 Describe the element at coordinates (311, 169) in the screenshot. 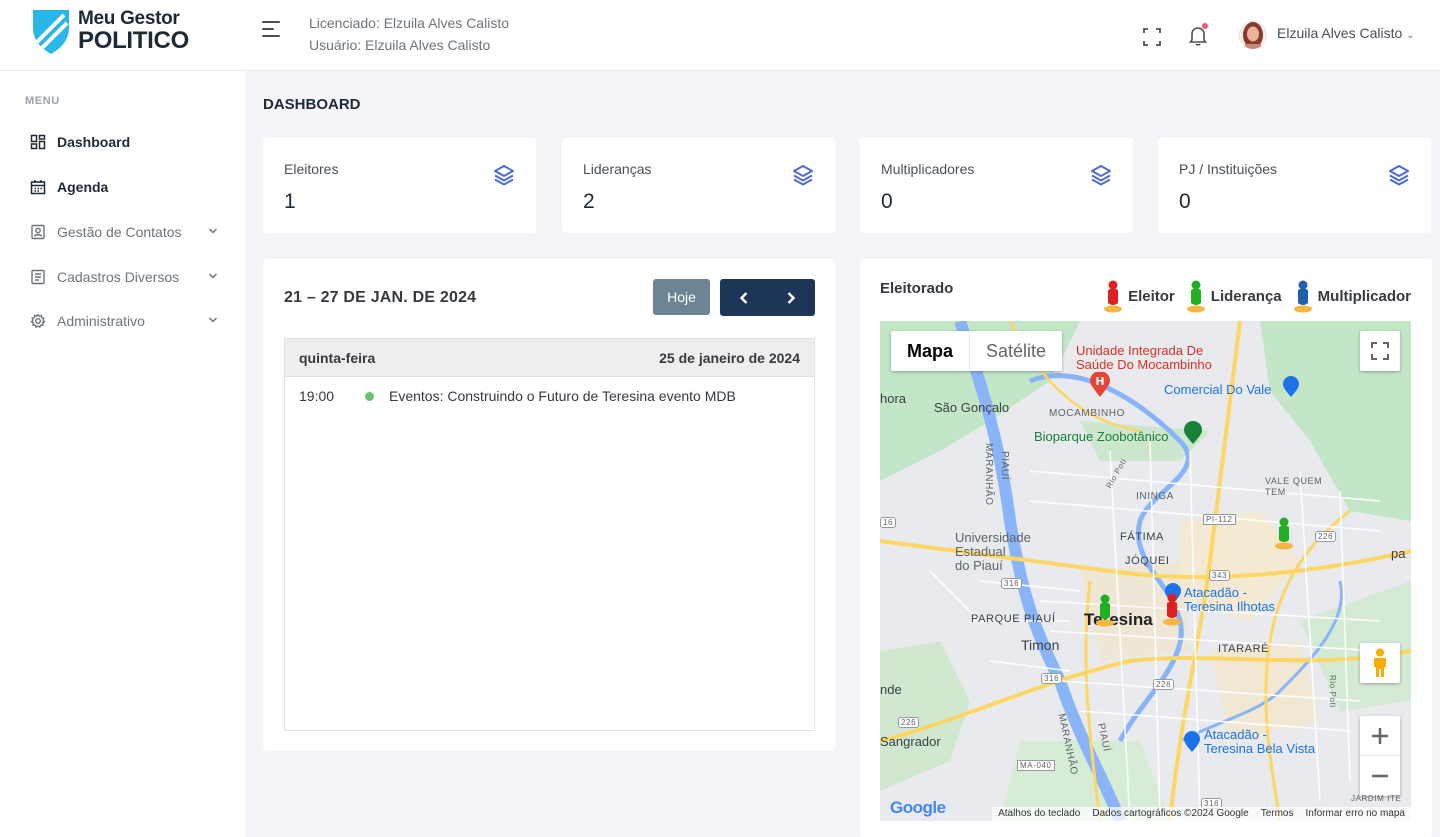

I see `stat-label: Eleitores` at that location.